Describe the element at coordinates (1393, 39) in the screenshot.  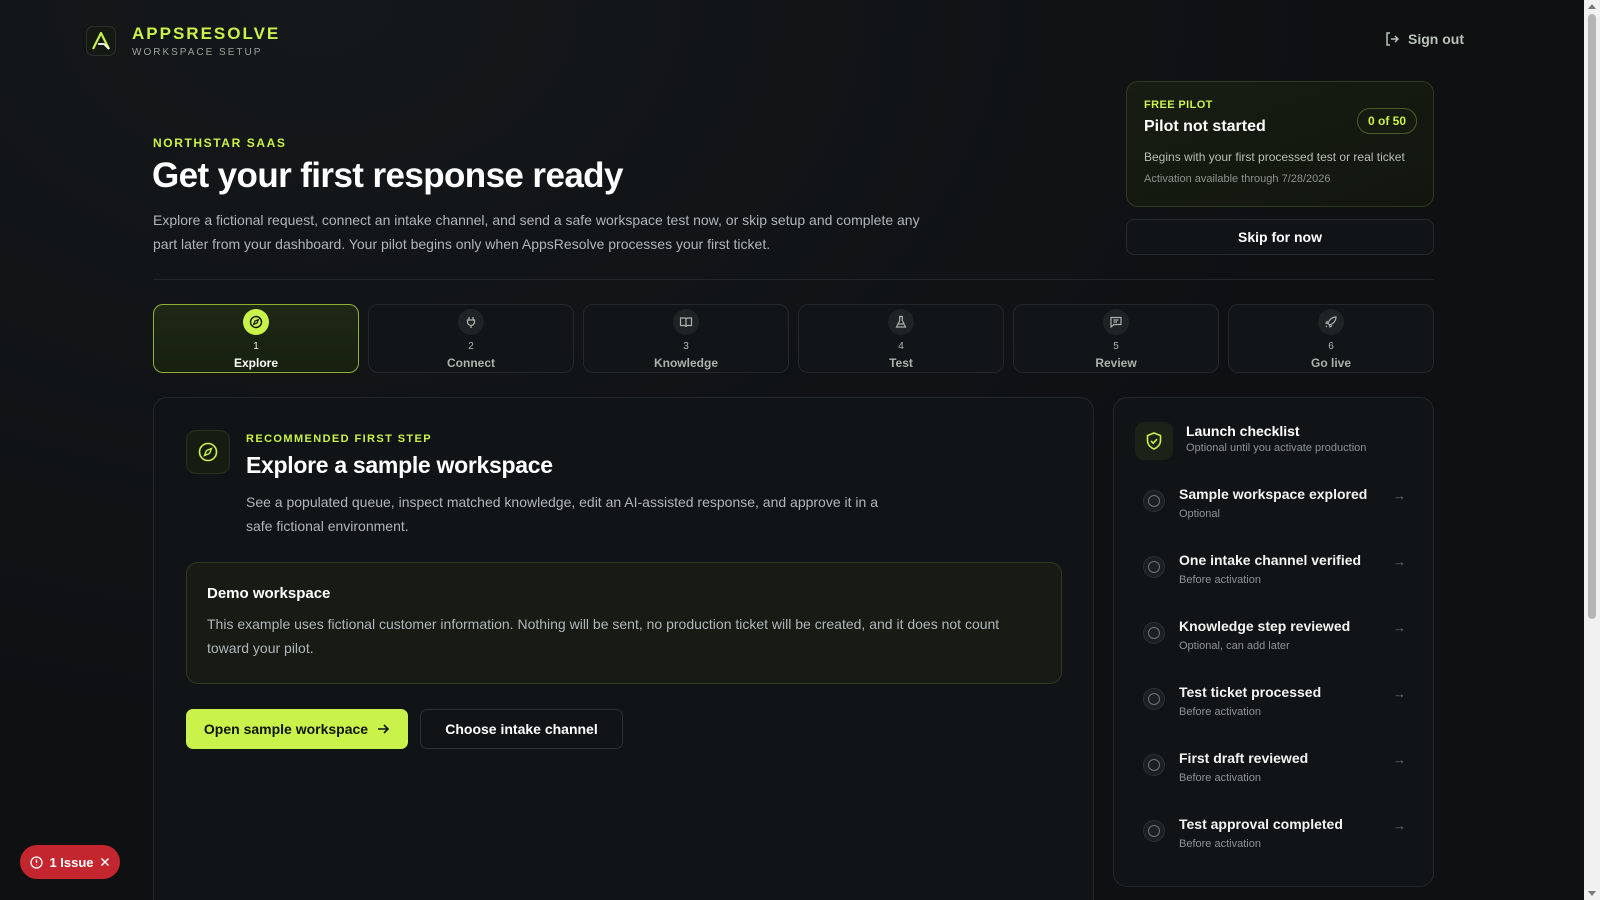
I see `sign-out-icon` at that location.